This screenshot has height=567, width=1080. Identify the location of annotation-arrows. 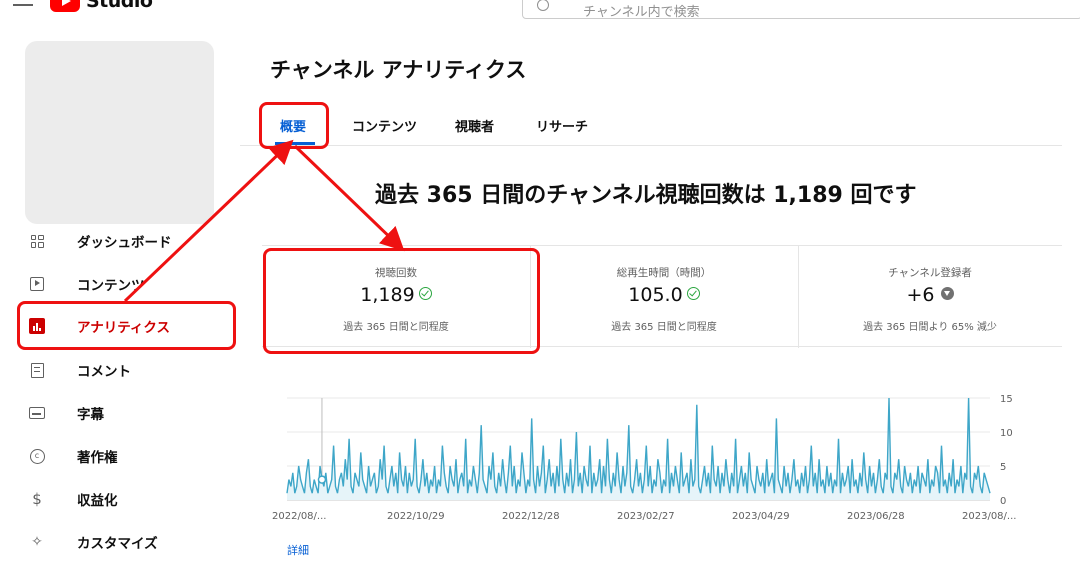
(264, 221).